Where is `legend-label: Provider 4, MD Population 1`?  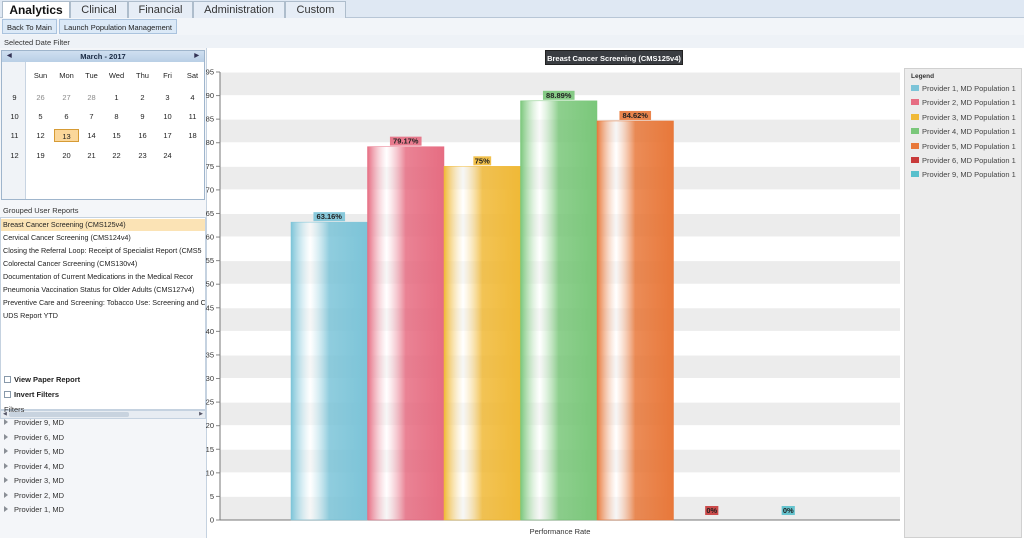
legend-label: Provider 4, MD Population 1 is located at coordinates (969, 132).